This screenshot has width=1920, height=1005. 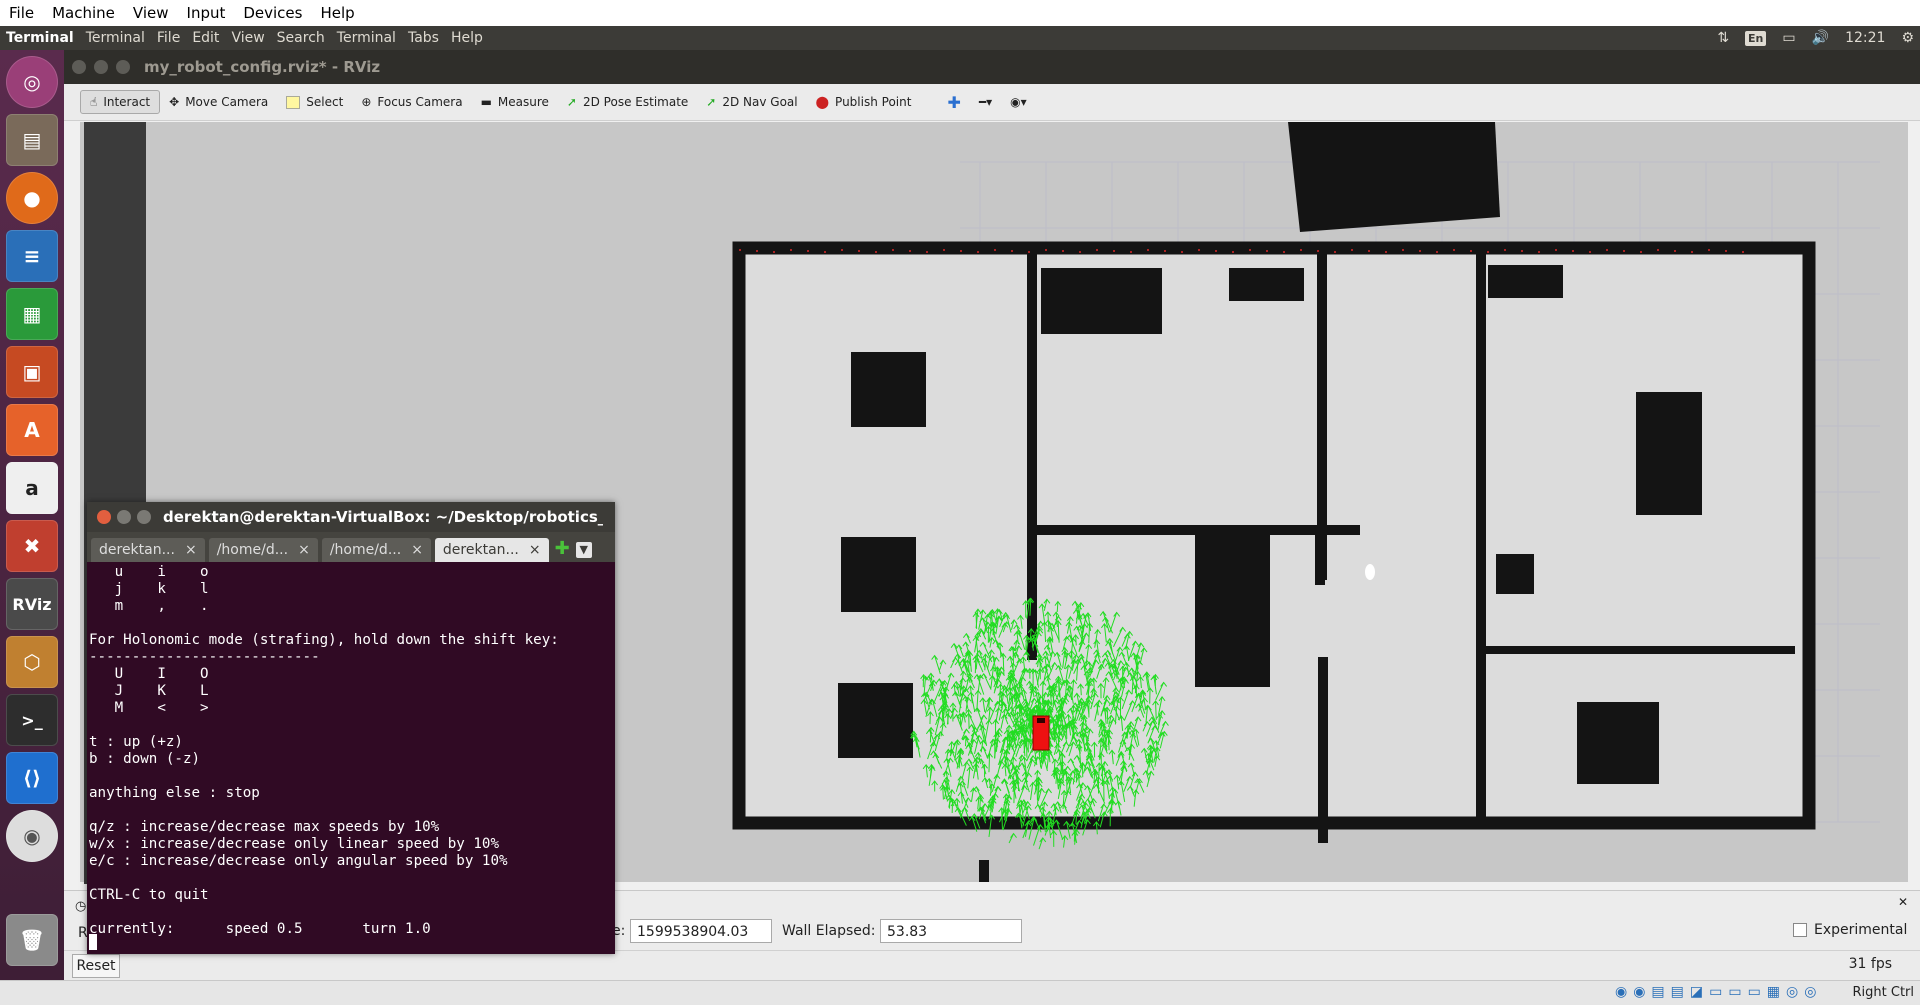 What do you see at coordinates (1755, 38) in the screenshot?
I see `keyboard-layout-indicator: En` at bounding box center [1755, 38].